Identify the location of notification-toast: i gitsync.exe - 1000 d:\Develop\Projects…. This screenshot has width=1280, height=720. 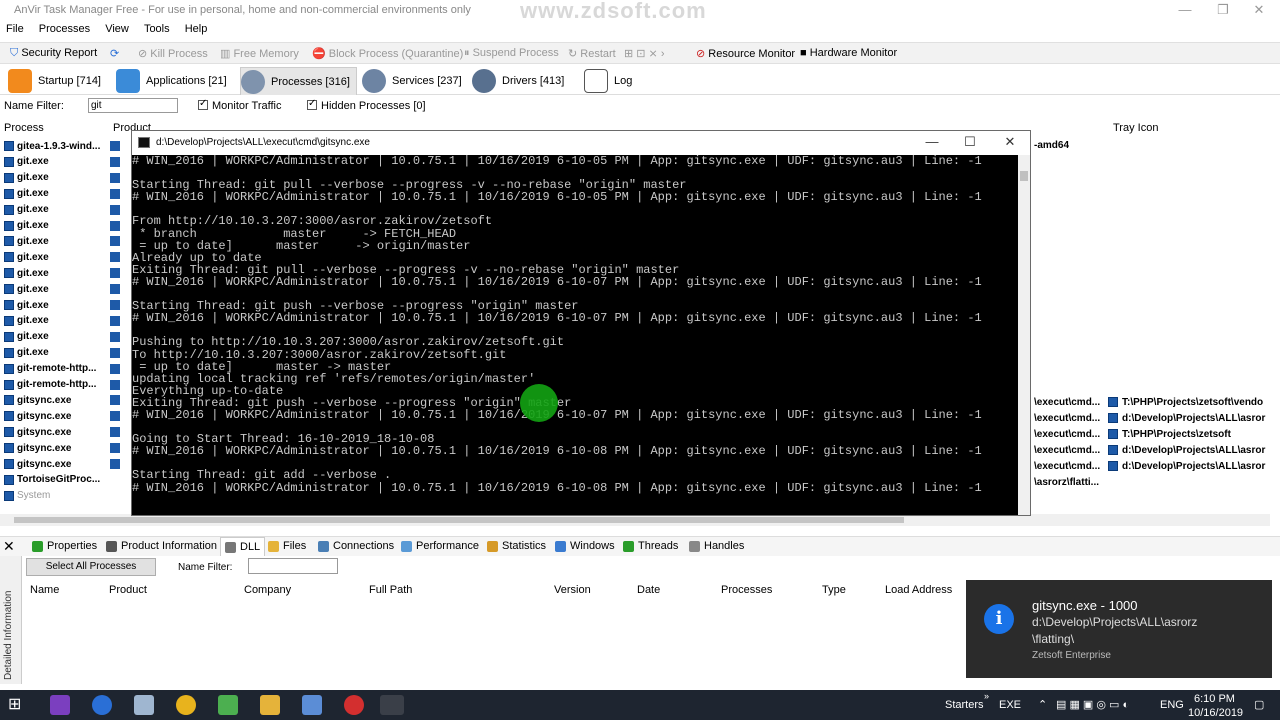
(1119, 629).